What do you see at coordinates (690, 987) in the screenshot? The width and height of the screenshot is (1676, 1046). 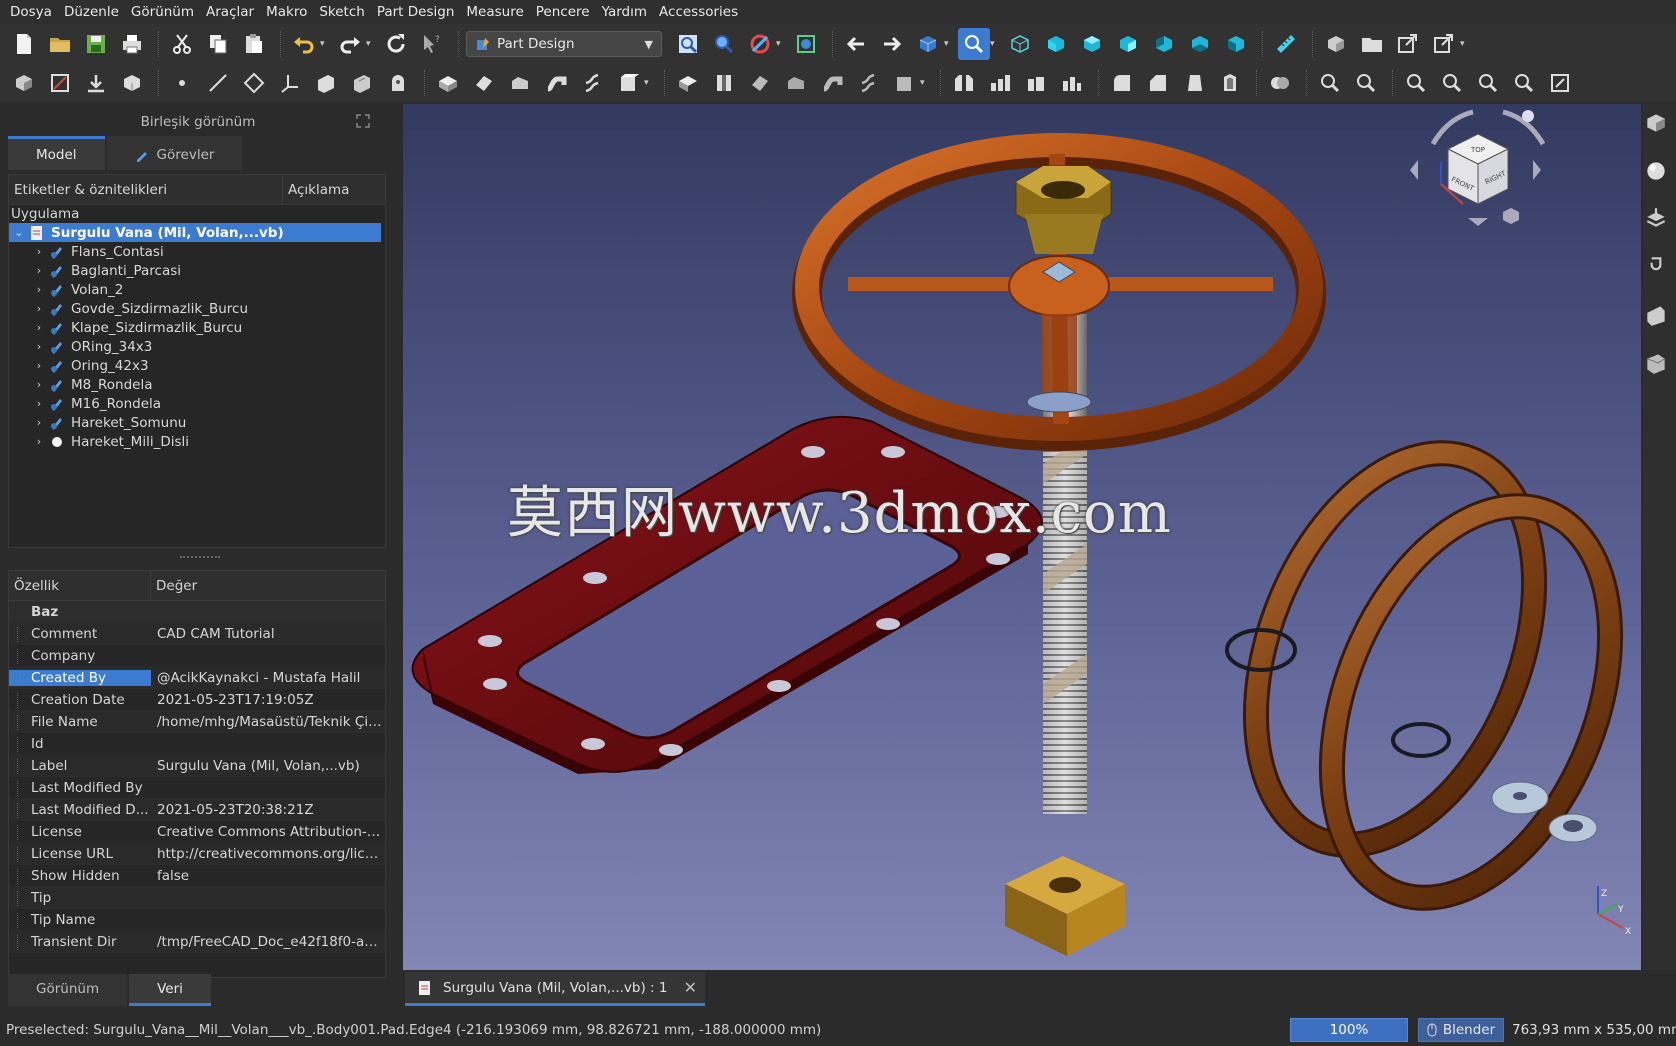 I see `close-icon: ✕` at bounding box center [690, 987].